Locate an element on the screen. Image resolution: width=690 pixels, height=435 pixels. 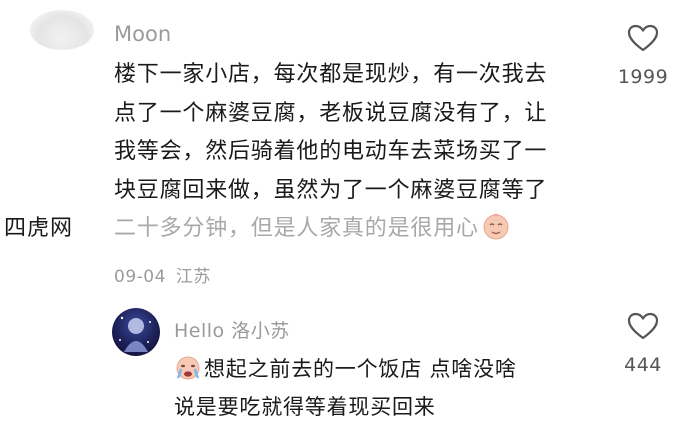
reply-like-button: 444 is located at coordinates (643, 344).